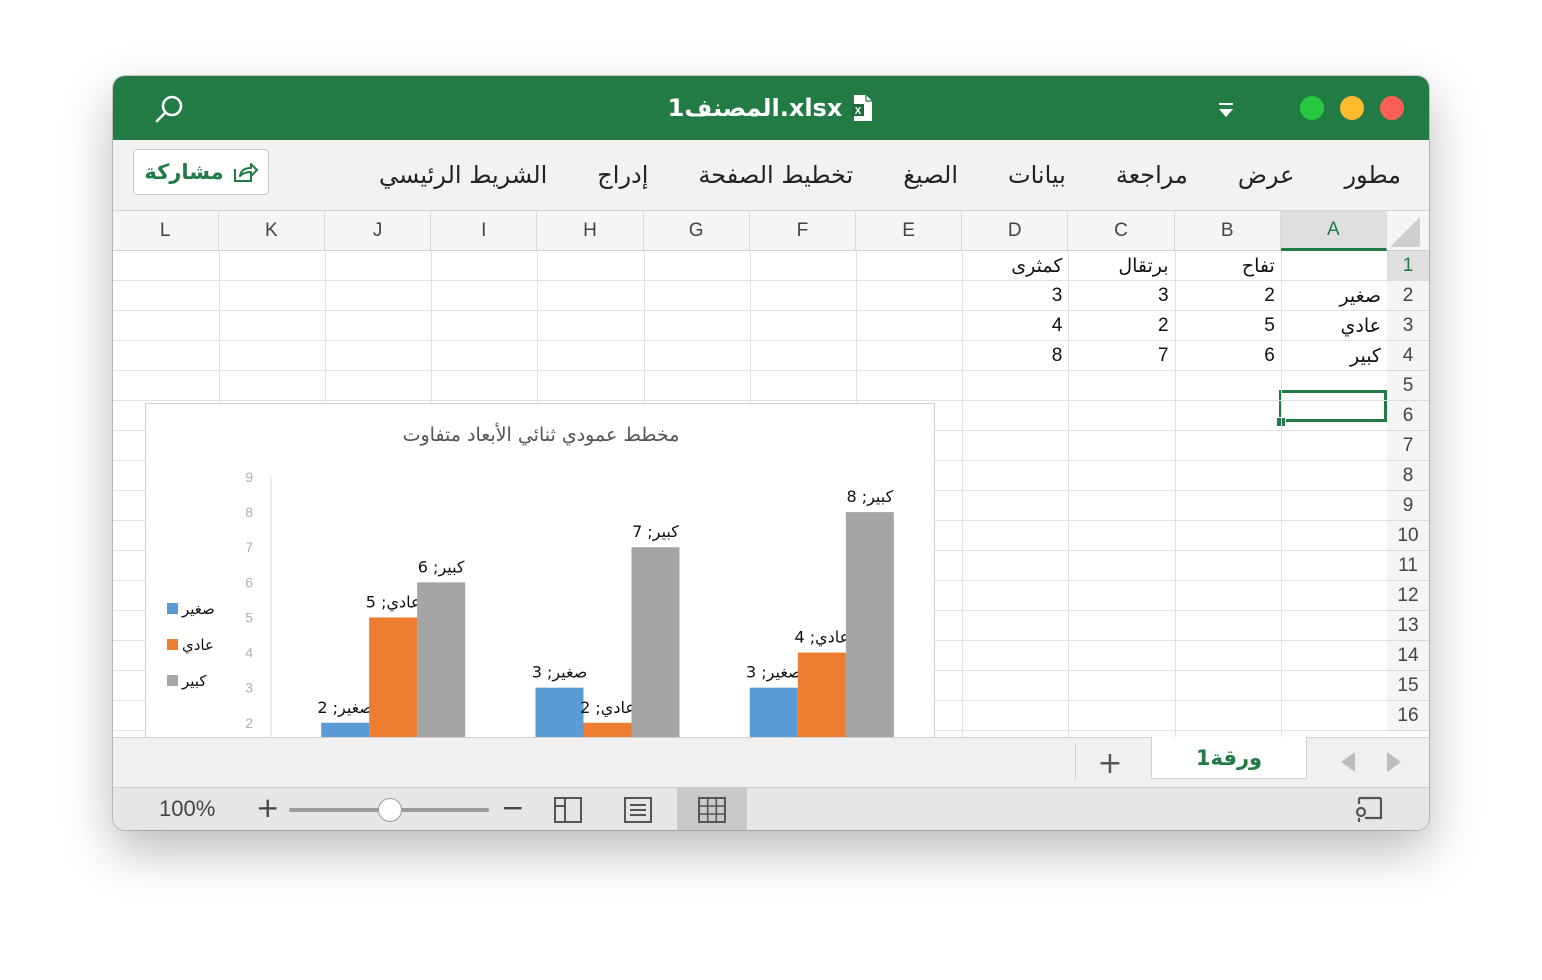  Describe the element at coordinates (1121, 266) in the screenshot. I see `cell-c1: برتقال` at that location.